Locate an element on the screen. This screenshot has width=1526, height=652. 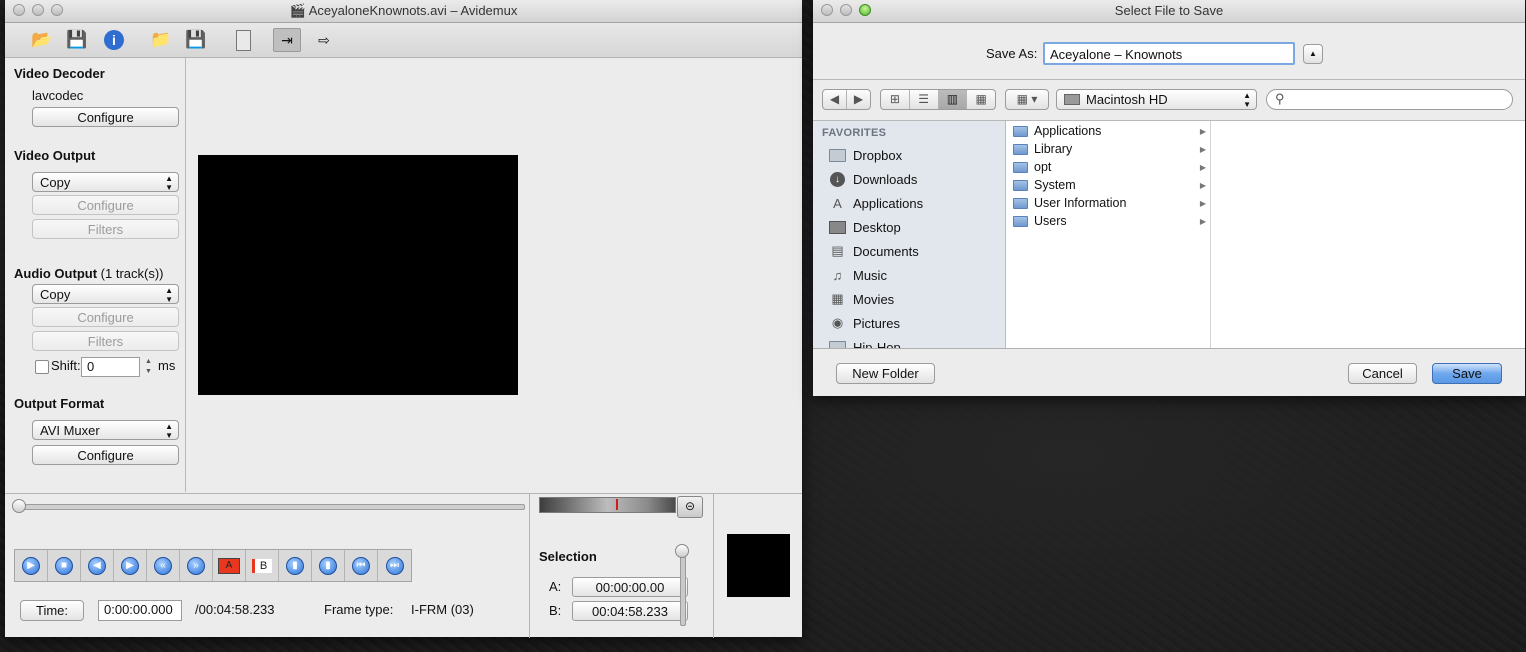
info-button: i is located at coordinates (114, 40).